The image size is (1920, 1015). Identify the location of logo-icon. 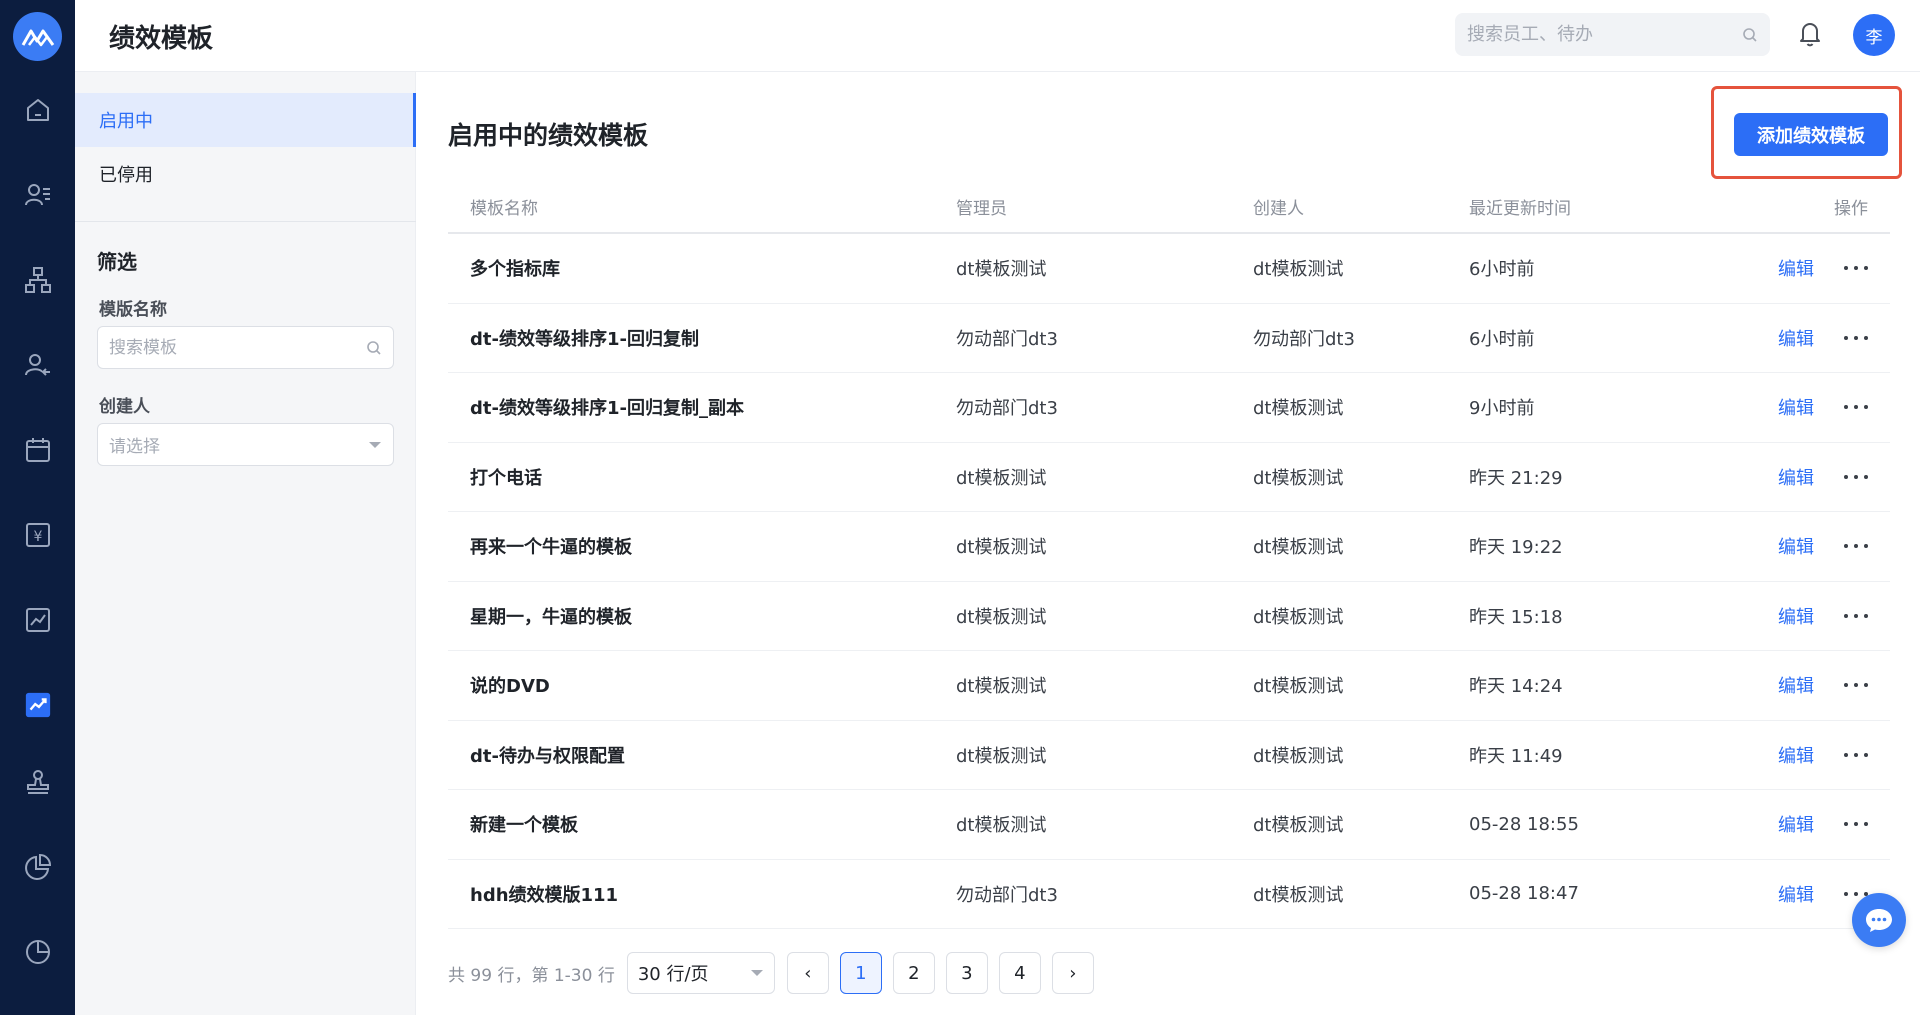
(37, 36).